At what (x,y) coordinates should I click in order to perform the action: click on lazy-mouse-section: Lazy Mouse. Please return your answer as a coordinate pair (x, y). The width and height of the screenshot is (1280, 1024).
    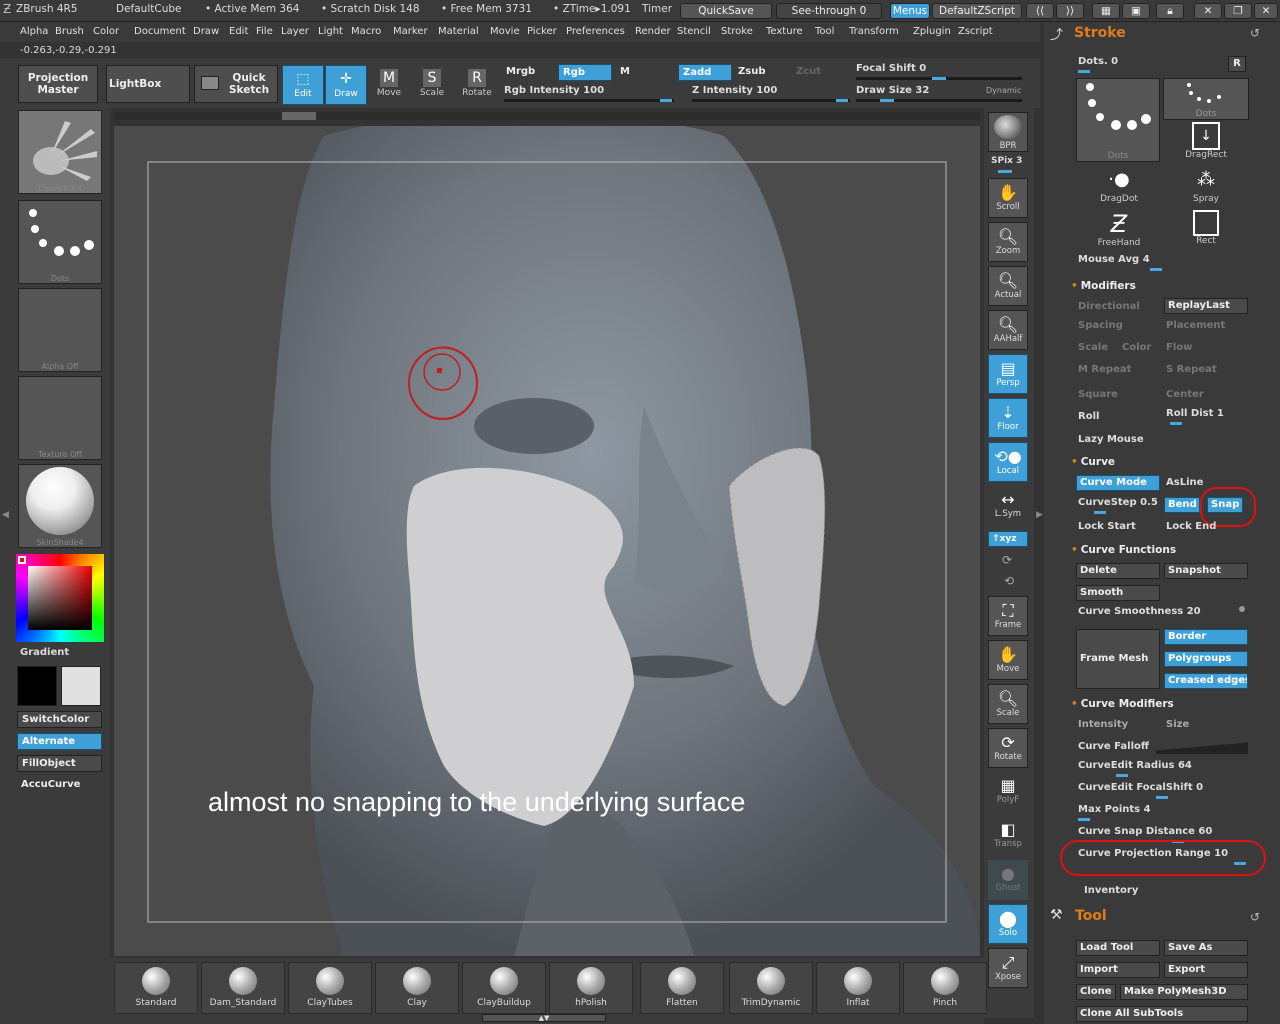
    Looking at the image, I should click on (1111, 439).